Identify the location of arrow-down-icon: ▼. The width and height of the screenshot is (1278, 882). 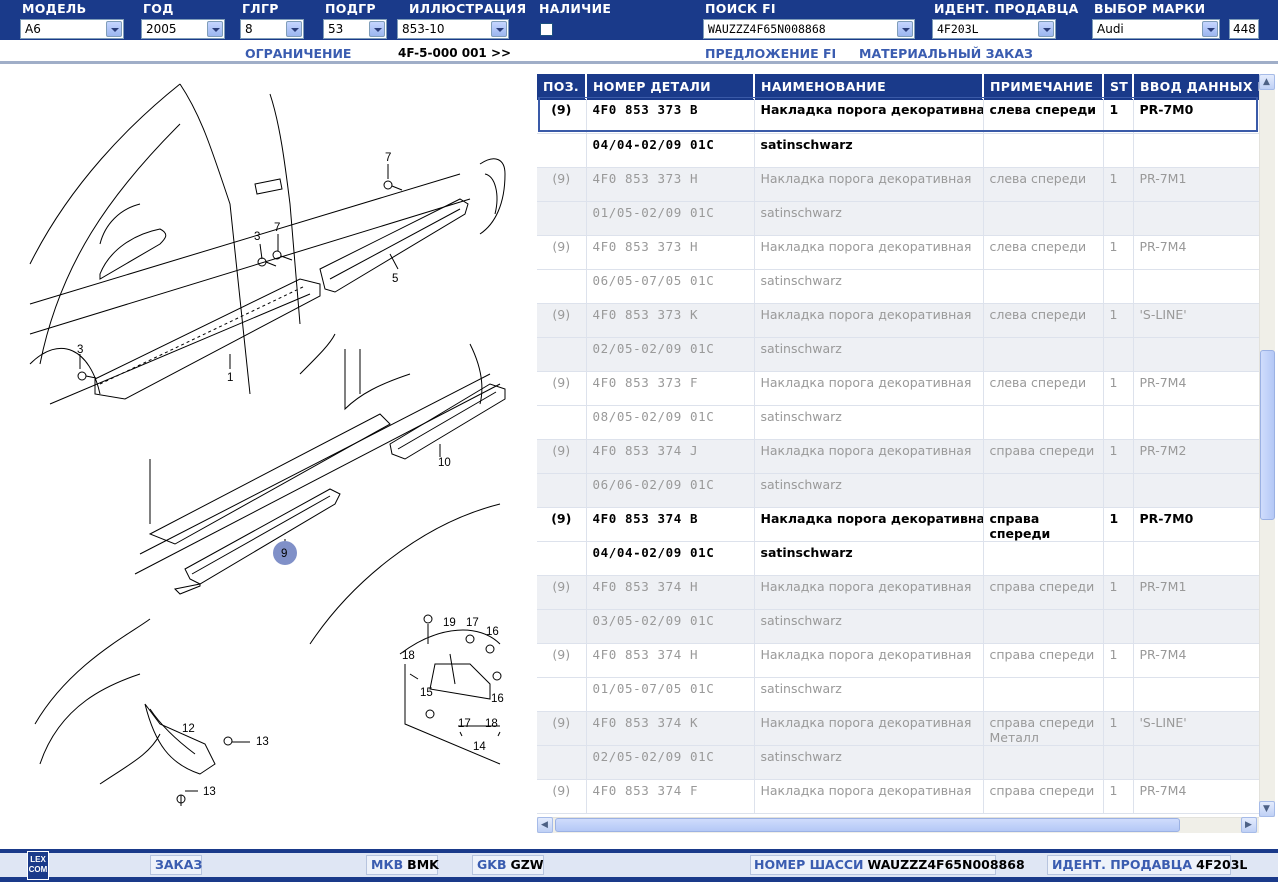
(1266, 809).